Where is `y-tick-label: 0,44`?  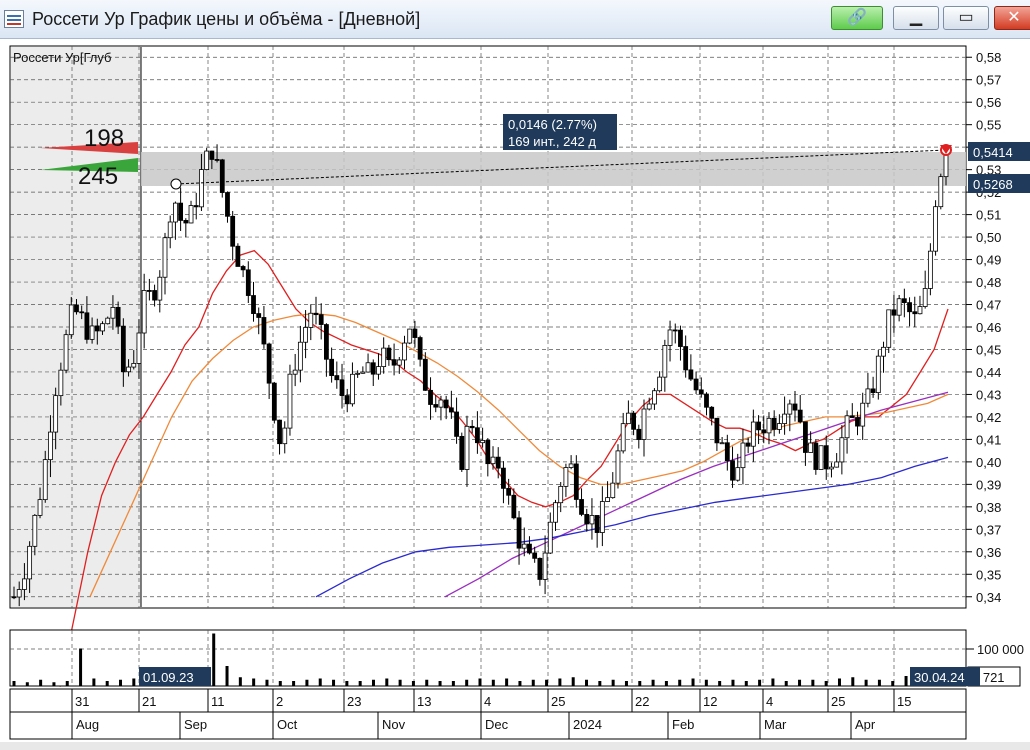
y-tick-label: 0,44 is located at coordinates (988, 372).